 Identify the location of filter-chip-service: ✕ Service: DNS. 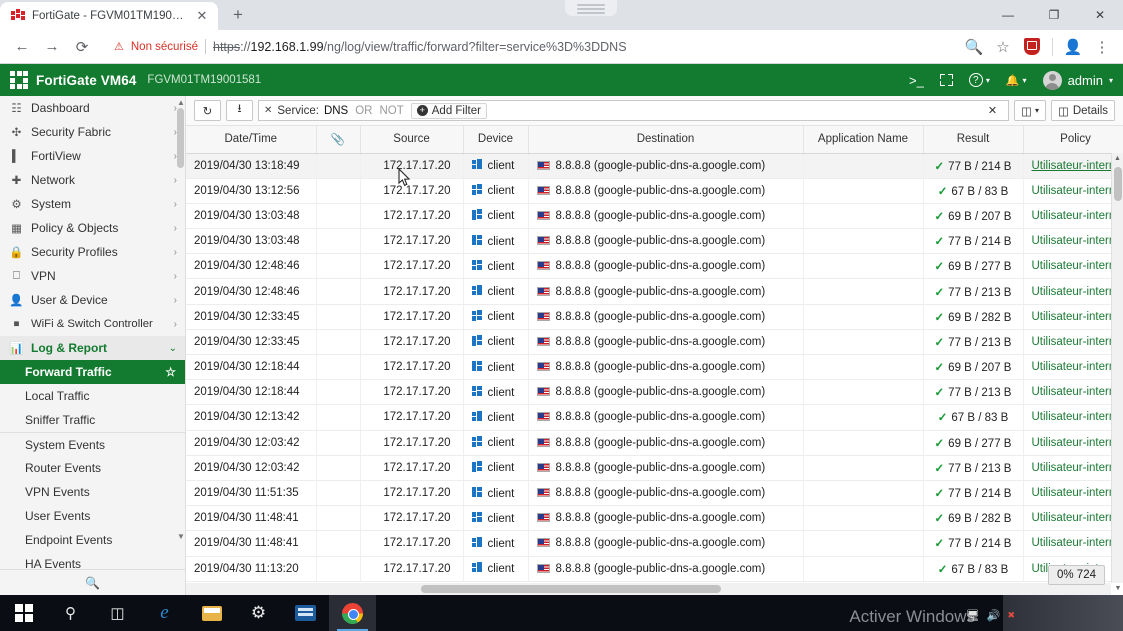
(306, 111).